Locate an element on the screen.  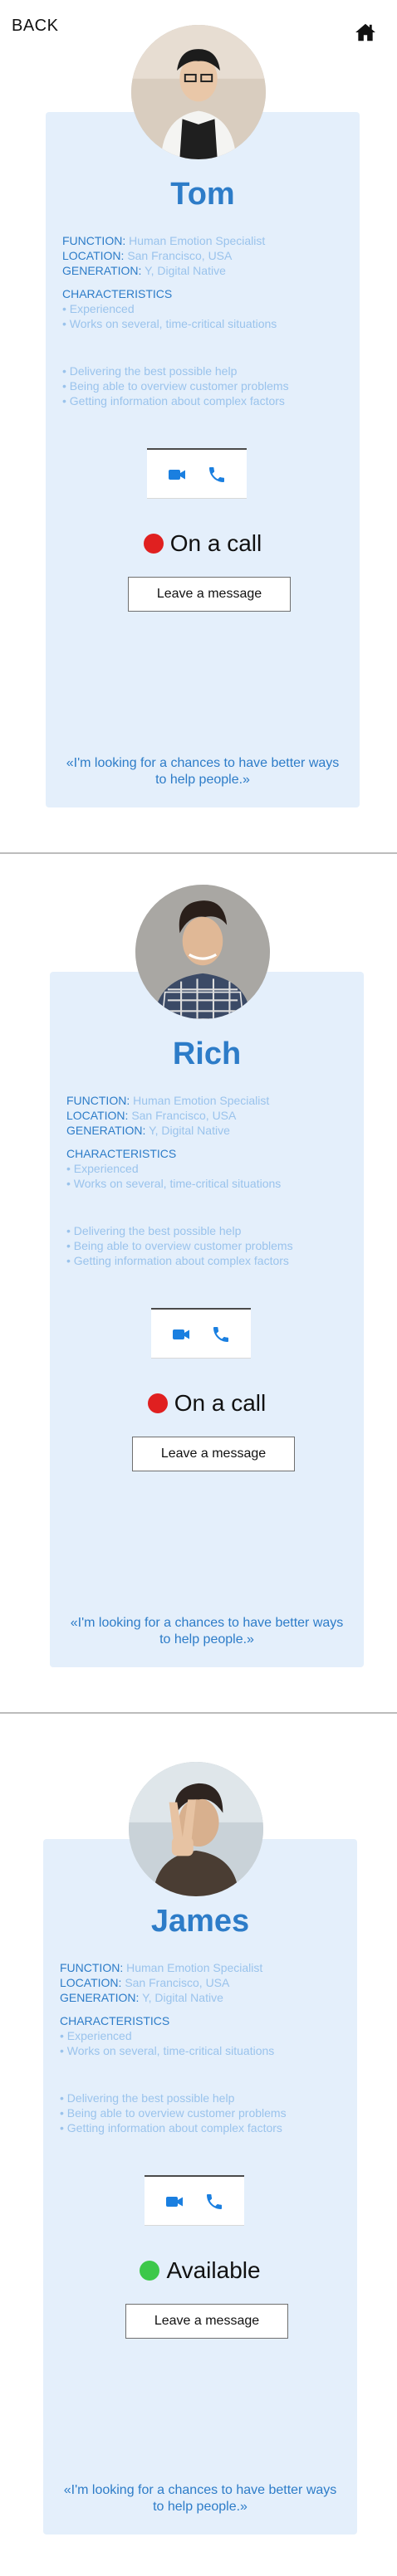
profile-name: James is located at coordinates (200, 1921).